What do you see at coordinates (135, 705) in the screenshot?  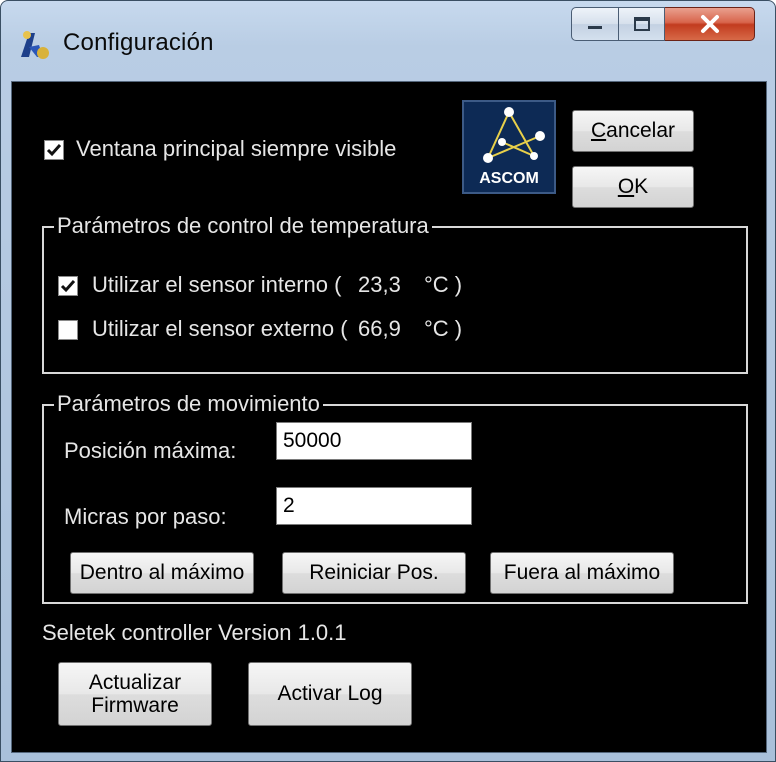 I see `update-firmware-line2: Firmware` at bounding box center [135, 705].